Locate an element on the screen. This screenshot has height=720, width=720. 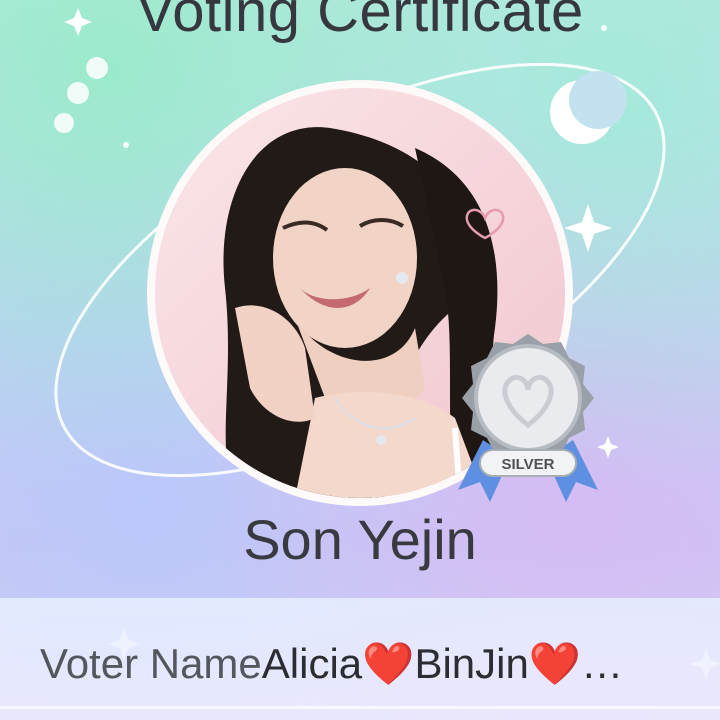
badge-label: SILVER is located at coordinates (527, 464).